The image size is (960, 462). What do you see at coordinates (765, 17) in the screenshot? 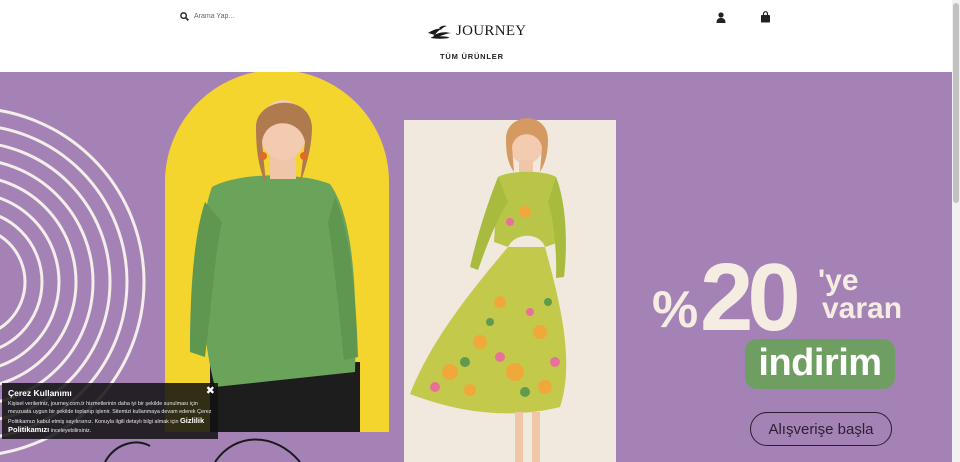
I see `shopping-bag-icon` at bounding box center [765, 17].